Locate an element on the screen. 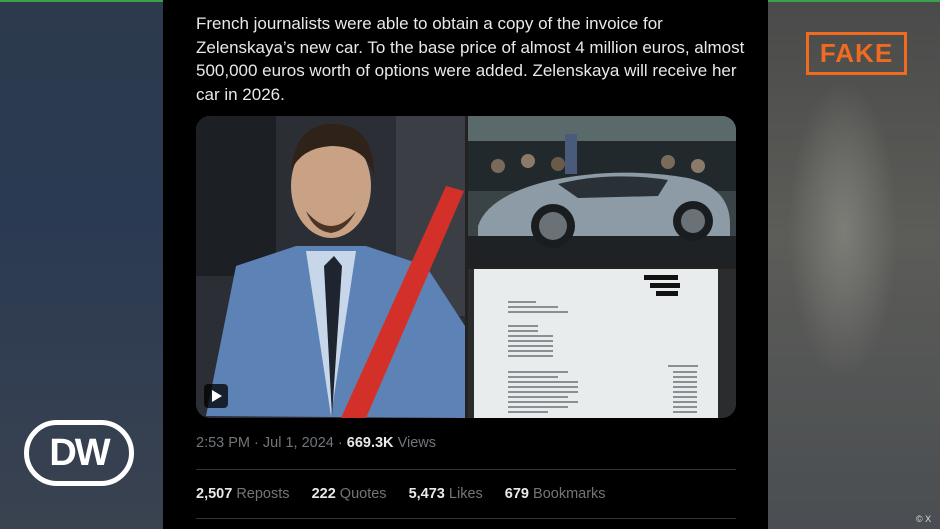 The image size is (940, 529). likes-count: 5,473 is located at coordinates (426, 494).